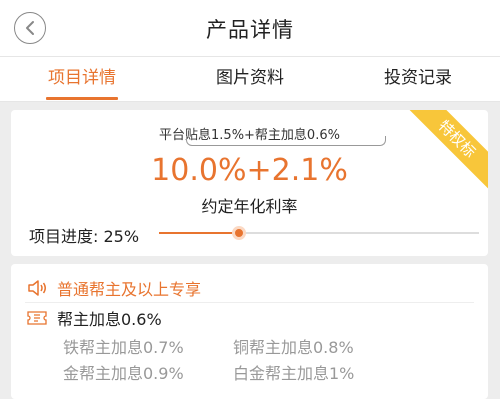 The height and width of the screenshot is (399, 500). I want to click on tier-bronze: 铜帮主加息0.8%, so click(293, 347).